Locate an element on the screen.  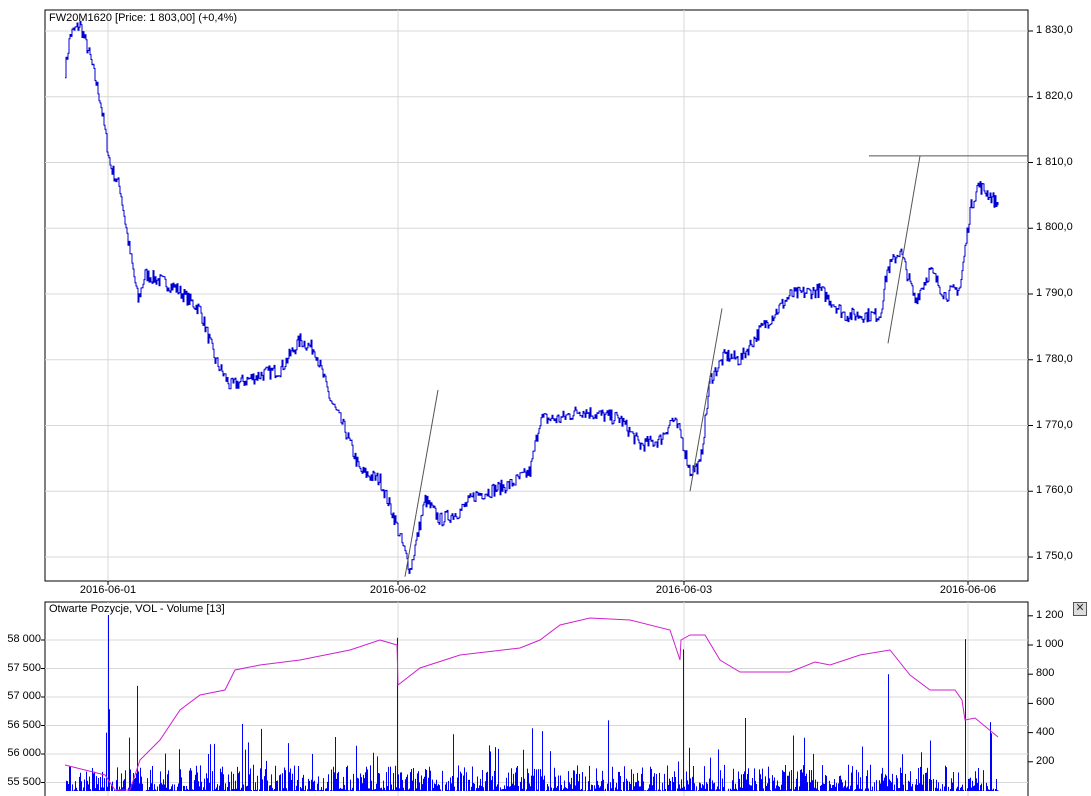
y-tick-label: 1 820,0 is located at coordinates (1054, 95).